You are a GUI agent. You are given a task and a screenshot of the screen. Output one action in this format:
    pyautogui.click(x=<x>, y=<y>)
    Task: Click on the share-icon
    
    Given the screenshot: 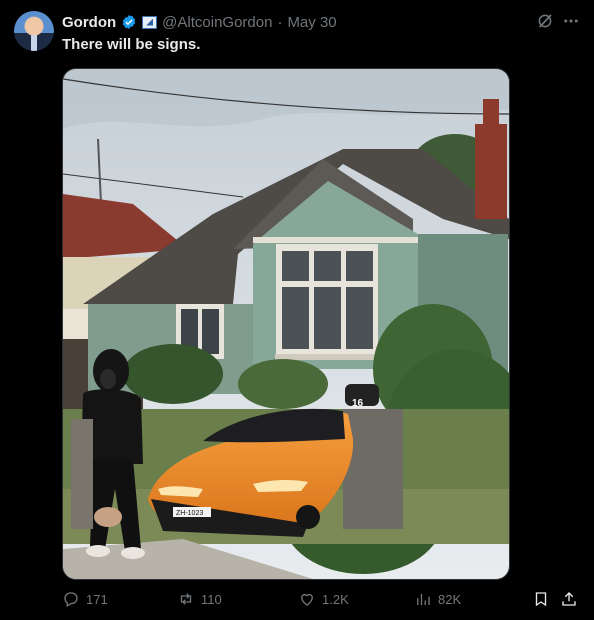 What is the action you would take?
    pyautogui.click(x=569, y=599)
    